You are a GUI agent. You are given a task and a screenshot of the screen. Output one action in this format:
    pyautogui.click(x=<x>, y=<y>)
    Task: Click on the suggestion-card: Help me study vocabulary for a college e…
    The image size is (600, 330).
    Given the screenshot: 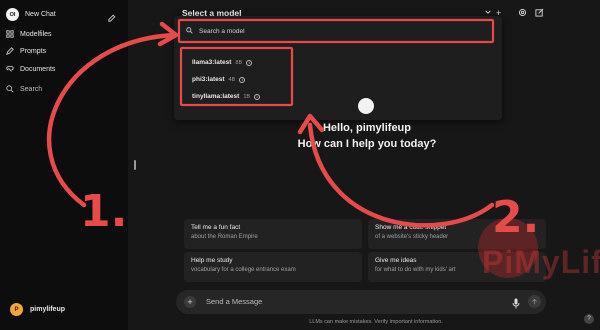 What is the action you would take?
    pyautogui.click(x=273, y=267)
    